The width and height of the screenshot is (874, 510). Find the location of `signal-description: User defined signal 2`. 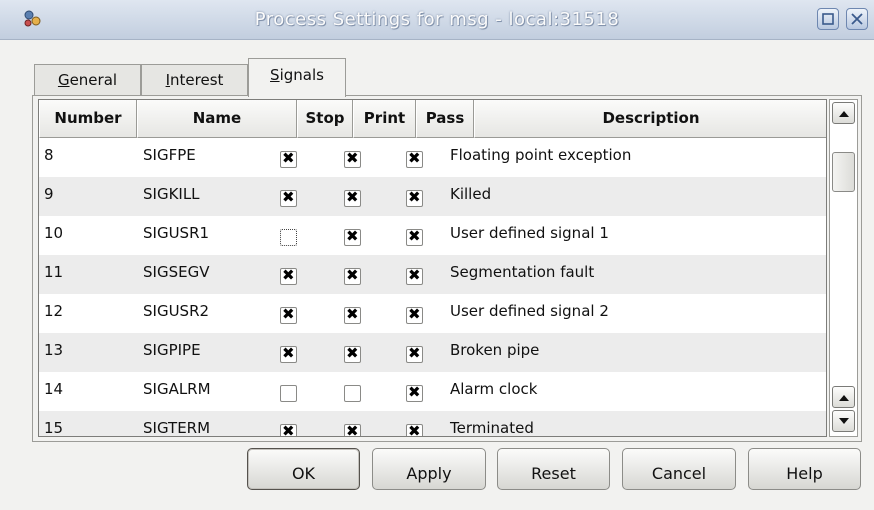

signal-description: User defined signal 2 is located at coordinates (529, 311).